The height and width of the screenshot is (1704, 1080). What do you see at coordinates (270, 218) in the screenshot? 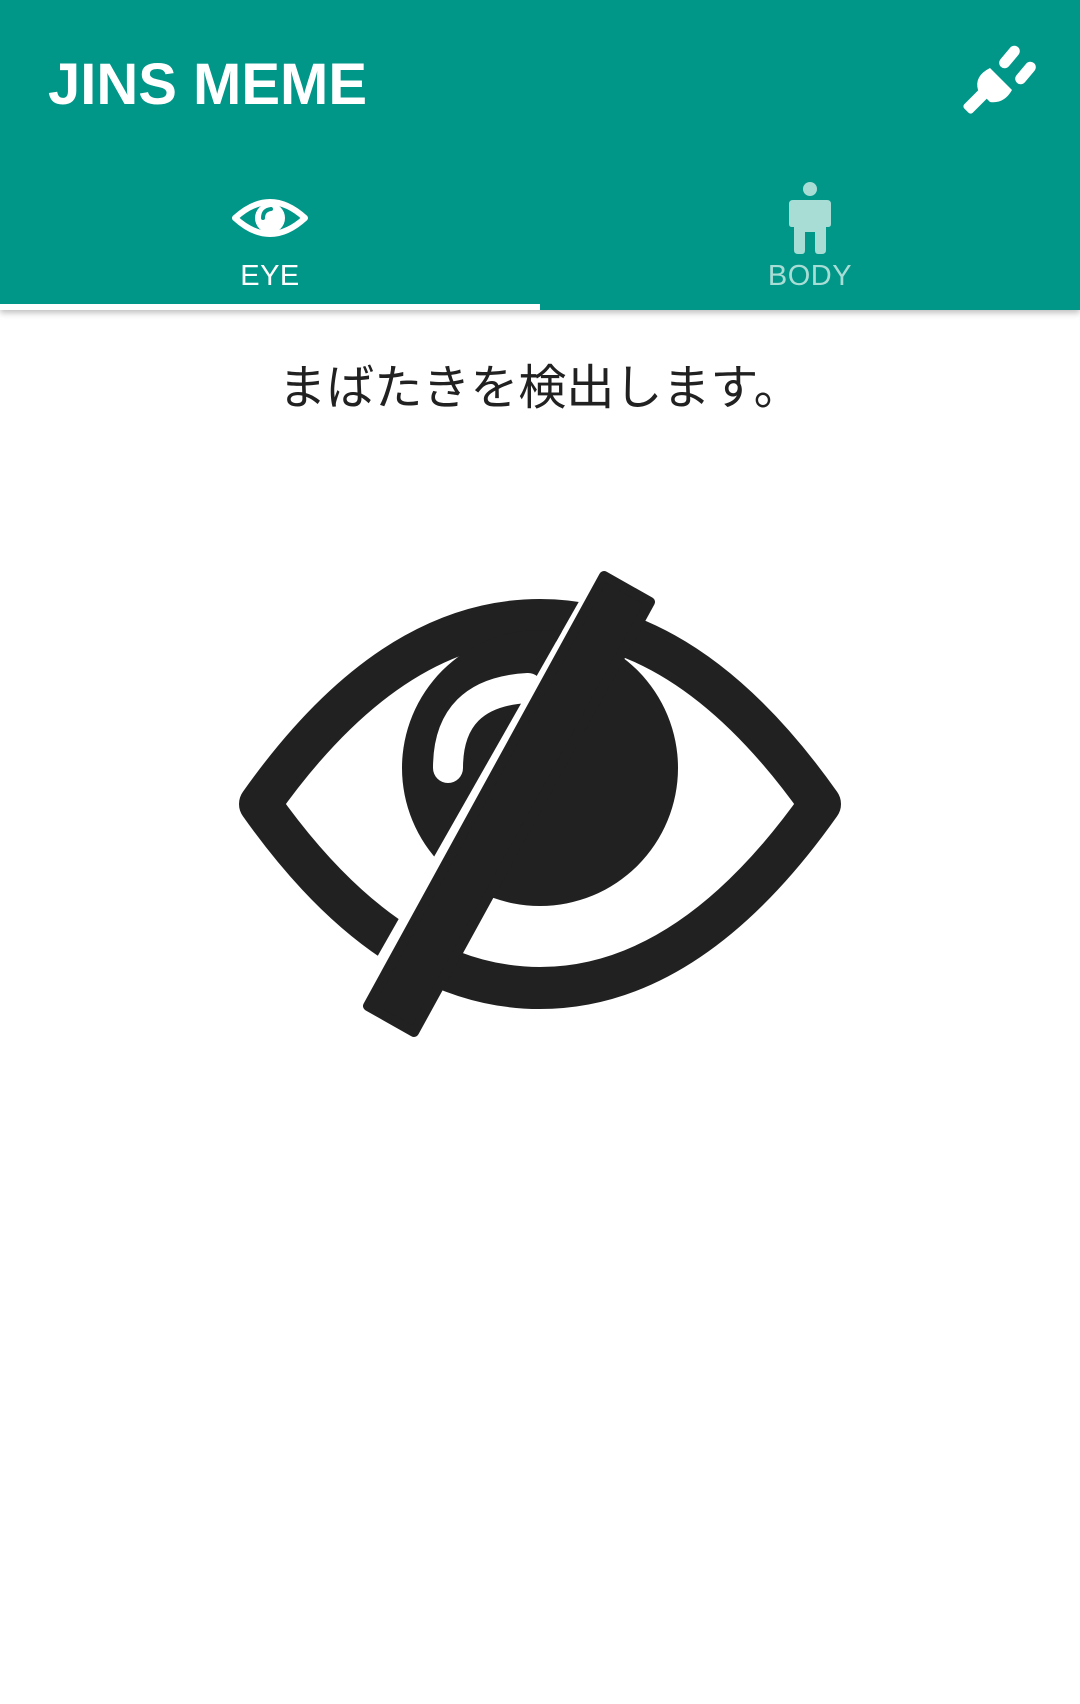
I see `eye-icon` at bounding box center [270, 218].